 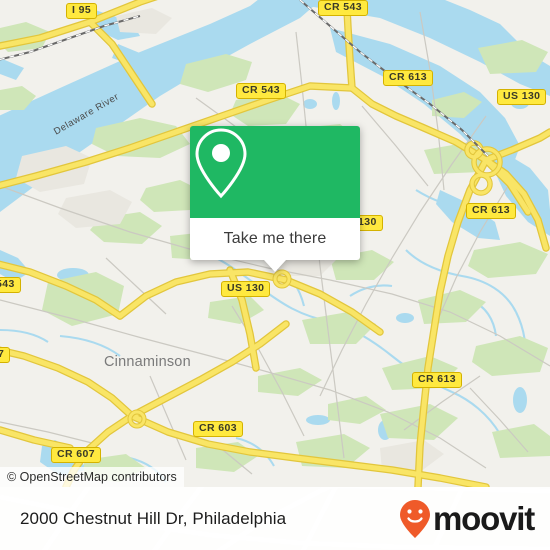 What do you see at coordinates (275, 239) in the screenshot?
I see `take-me-there-button: Take me there` at bounding box center [275, 239].